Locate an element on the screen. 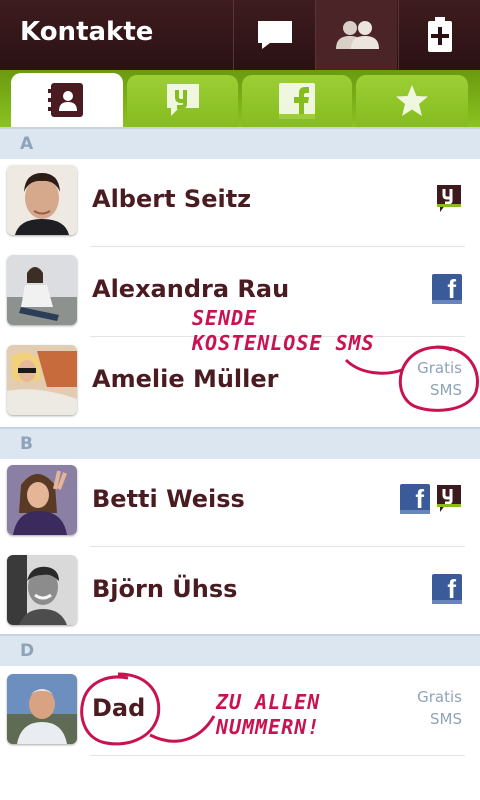  contact-row: Albert Seitz is located at coordinates (240, 202).